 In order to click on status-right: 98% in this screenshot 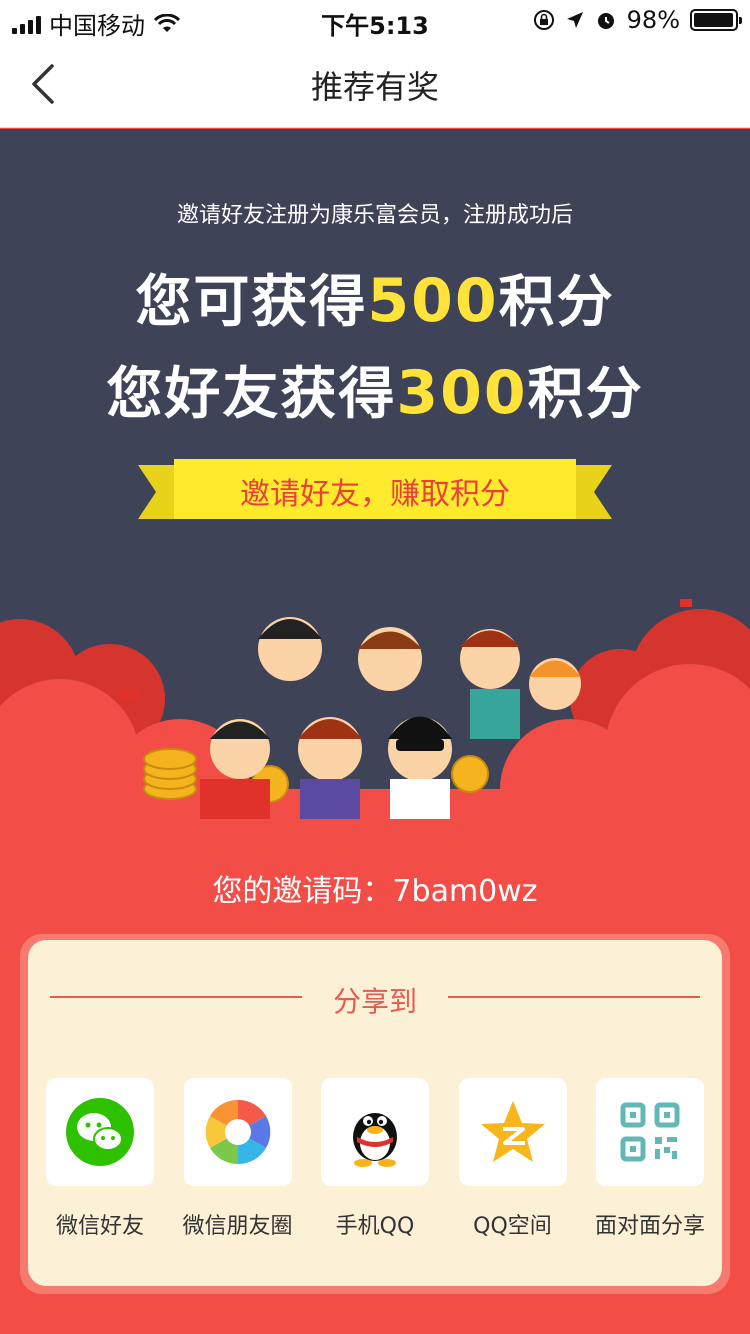, I will do `click(637, 20)`.